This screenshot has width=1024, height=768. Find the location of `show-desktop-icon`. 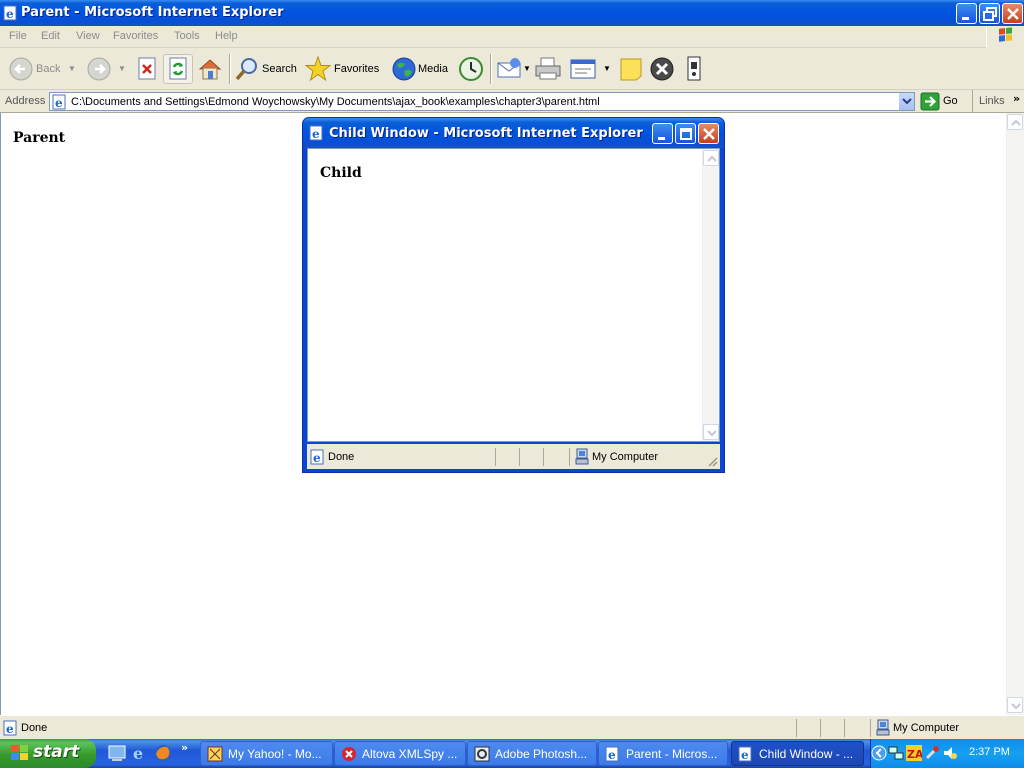

show-desktop-icon is located at coordinates (117, 753).